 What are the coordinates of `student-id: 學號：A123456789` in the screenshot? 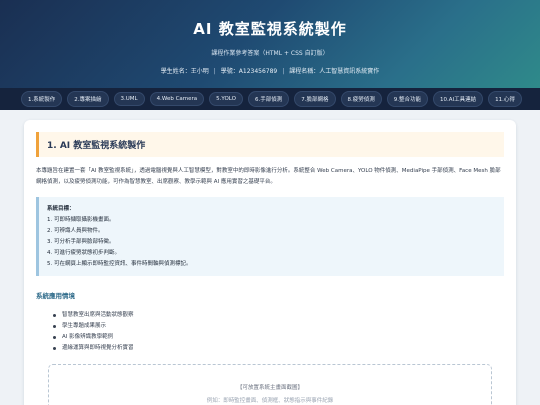 It's located at (249, 71).